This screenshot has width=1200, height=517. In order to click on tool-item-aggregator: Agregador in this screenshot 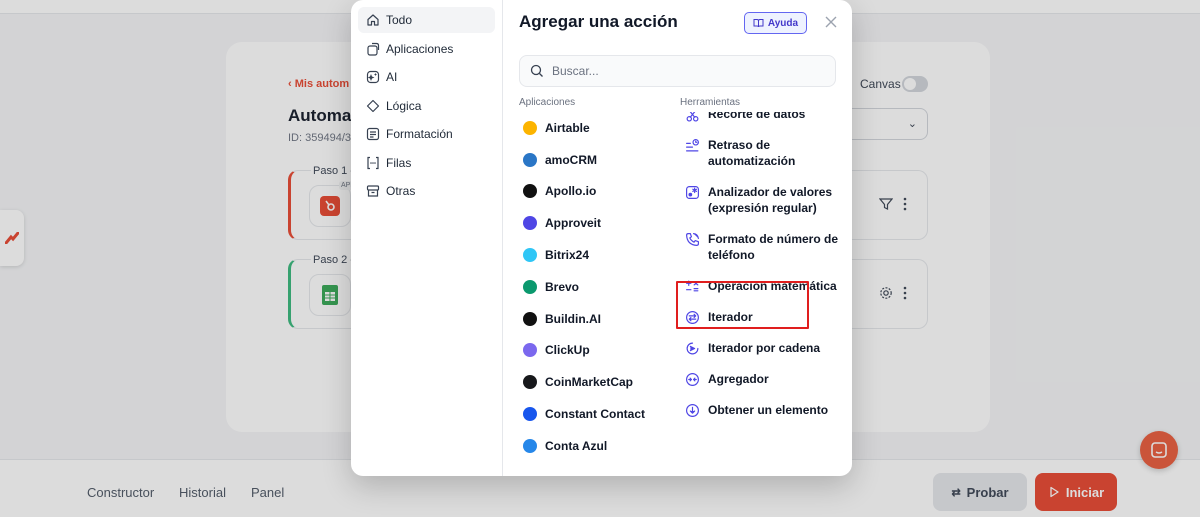, I will do `click(765, 379)`.